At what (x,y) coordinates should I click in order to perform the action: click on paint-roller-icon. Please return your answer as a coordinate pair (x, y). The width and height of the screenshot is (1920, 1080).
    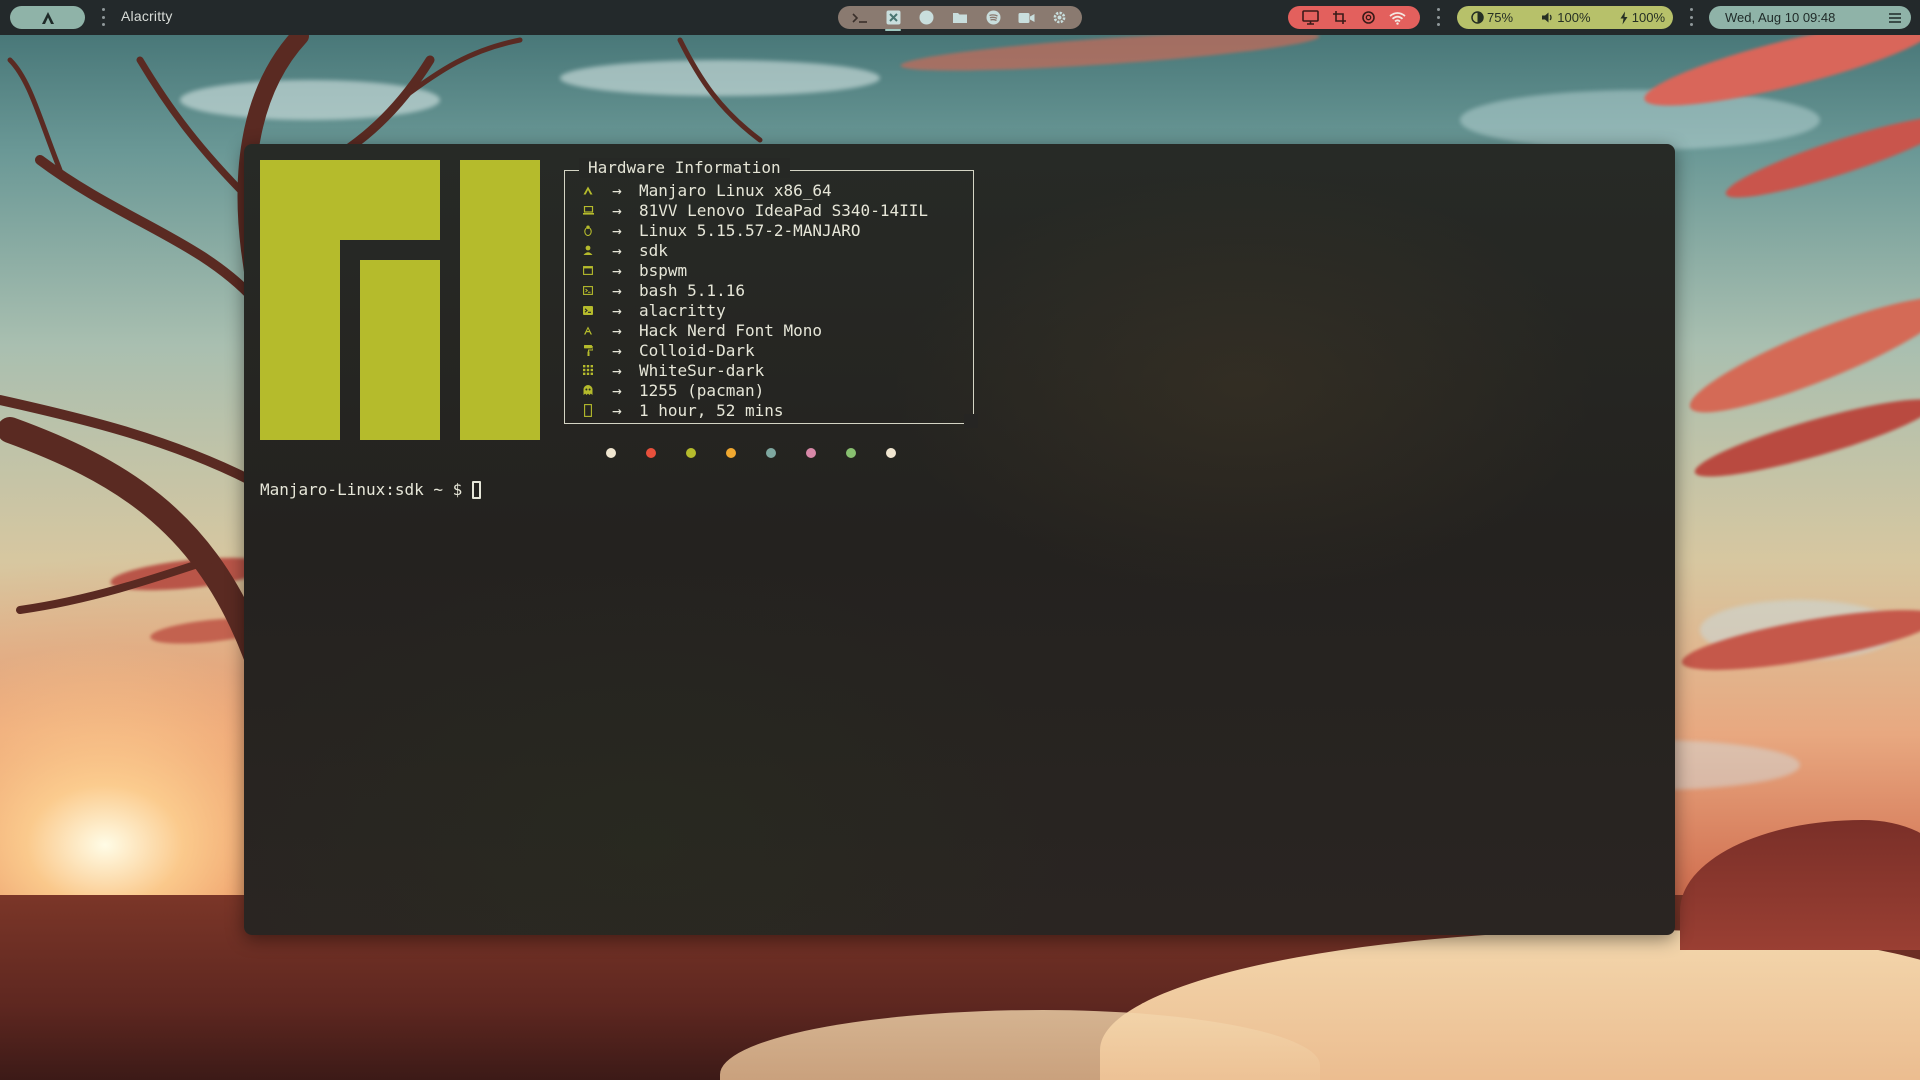
    Looking at the image, I should click on (588, 350).